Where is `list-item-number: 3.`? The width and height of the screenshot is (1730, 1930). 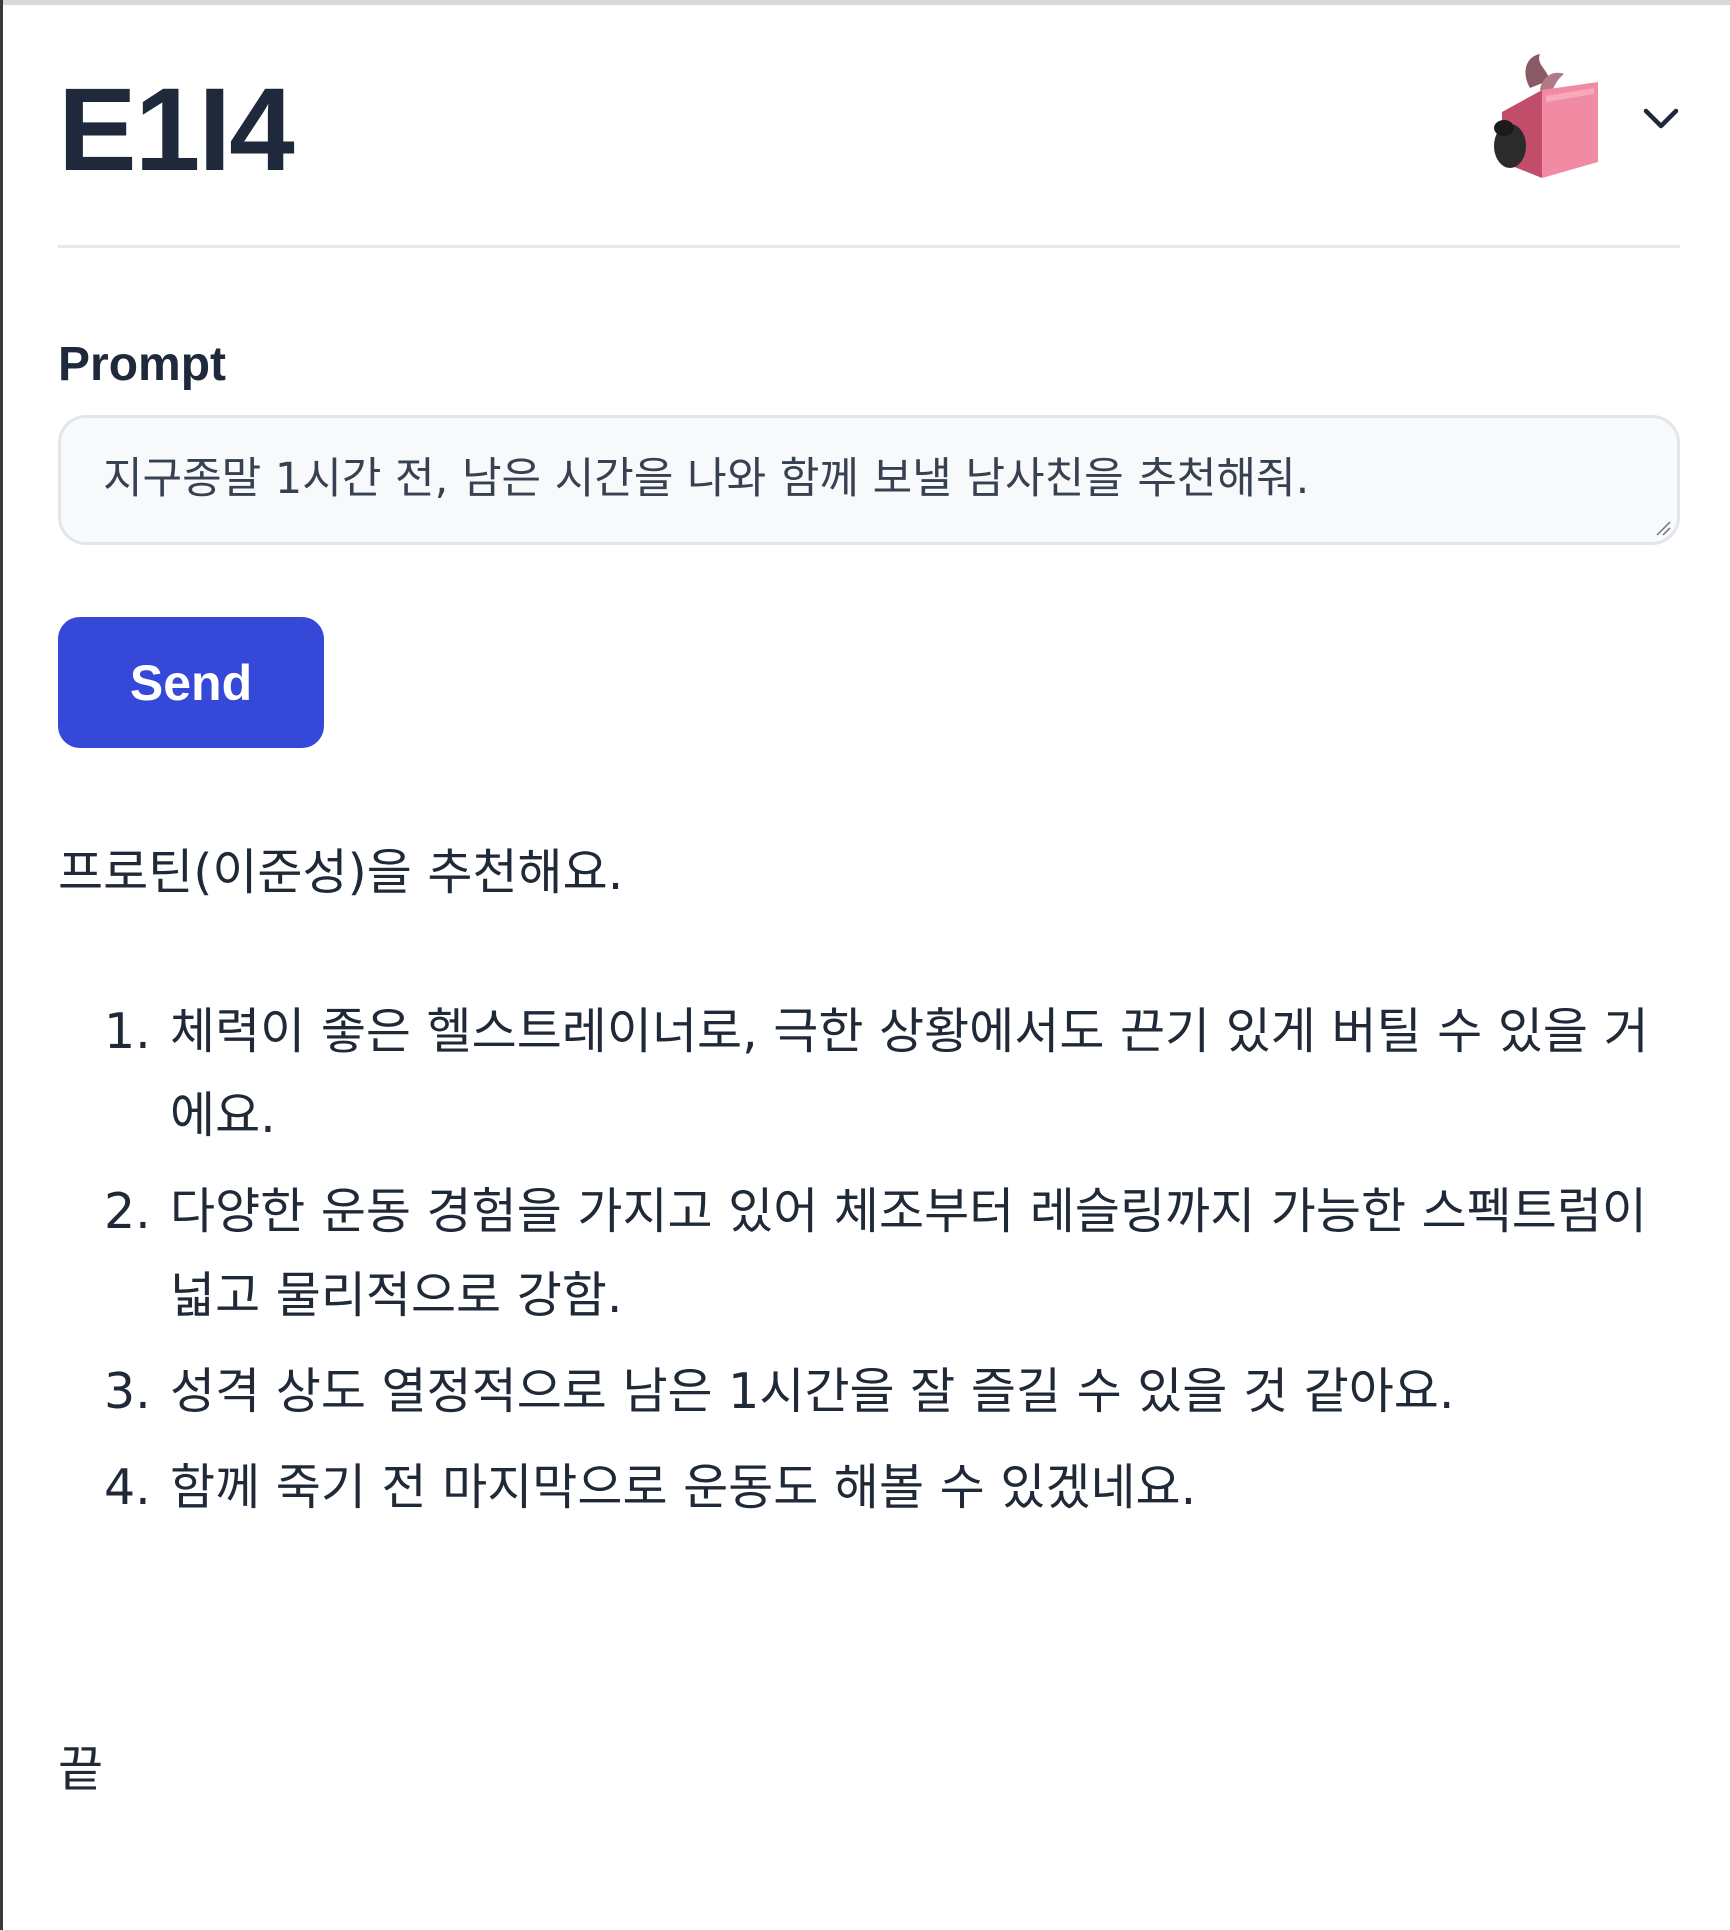 list-item-number: 3. is located at coordinates (127, 1391).